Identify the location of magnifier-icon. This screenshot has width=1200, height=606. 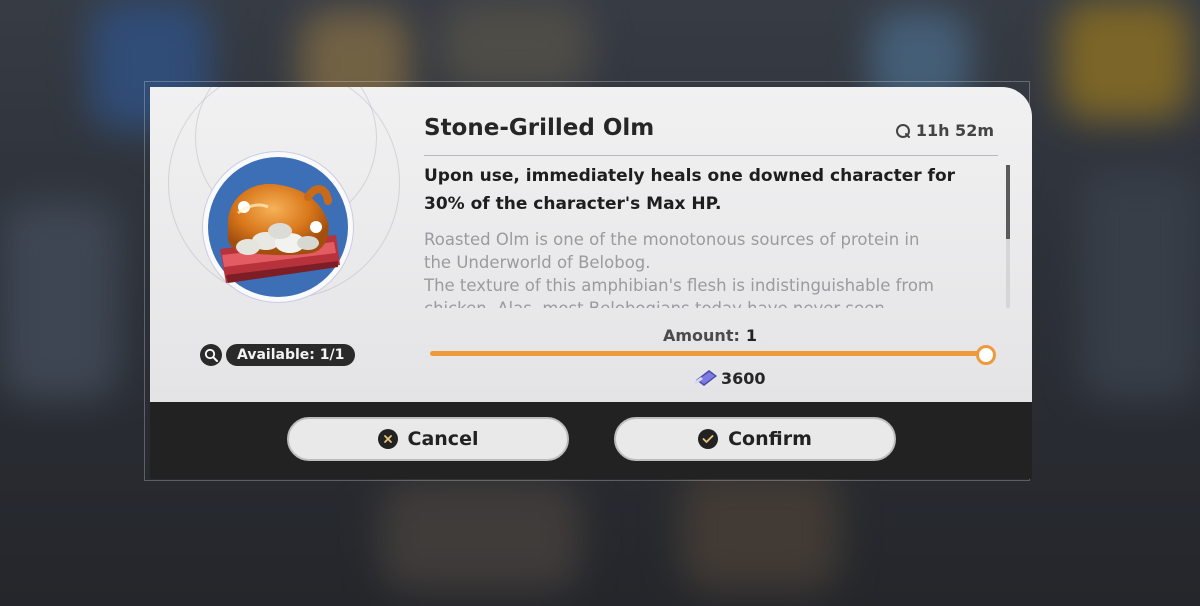
(211, 355).